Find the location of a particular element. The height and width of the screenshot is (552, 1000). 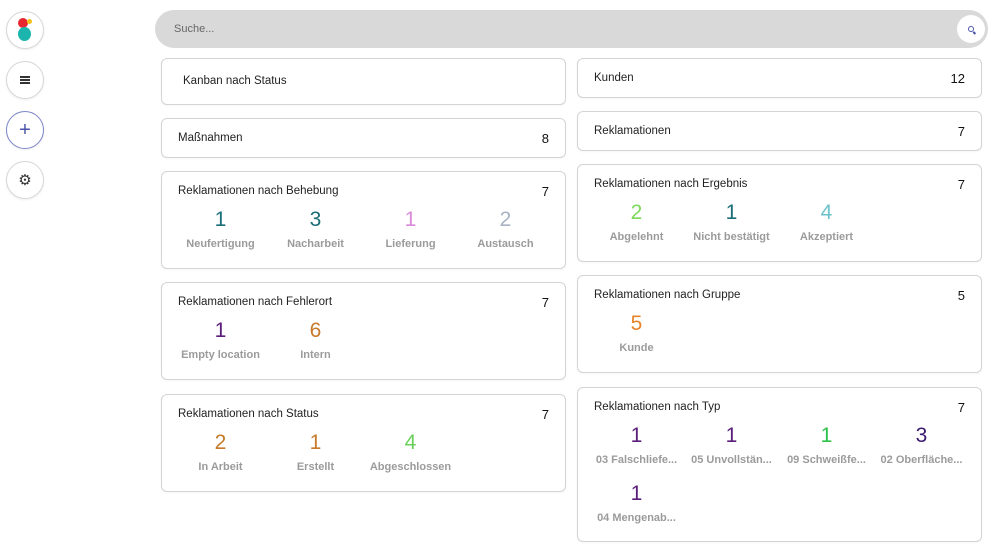

plus-icon: + is located at coordinates (25, 130).